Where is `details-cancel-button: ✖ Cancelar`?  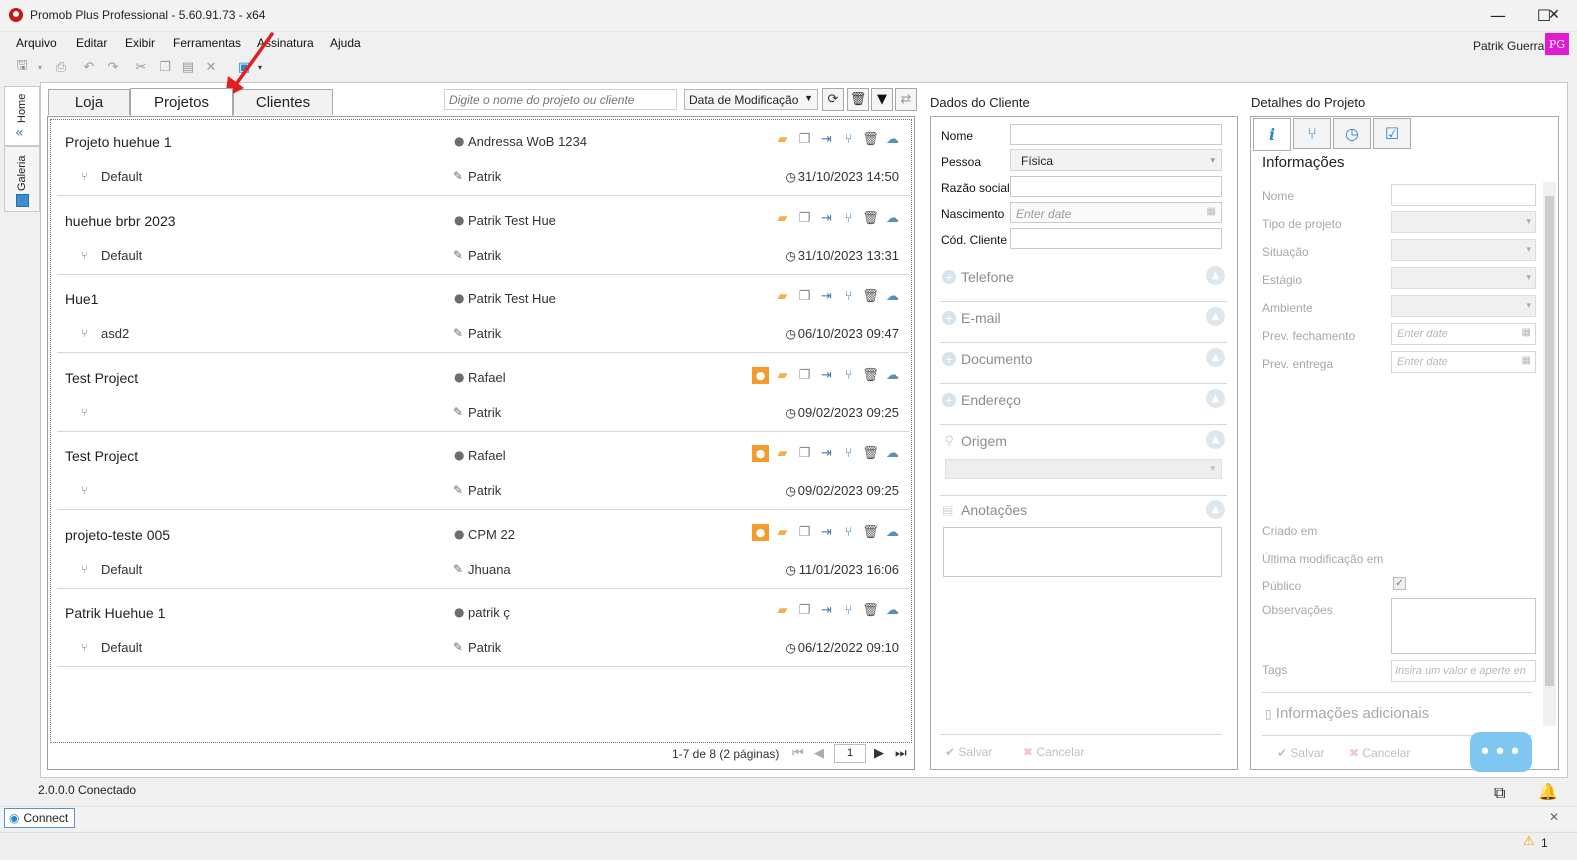
details-cancel-button: ✖ Cancelar is located at coordinates (1379, 753).